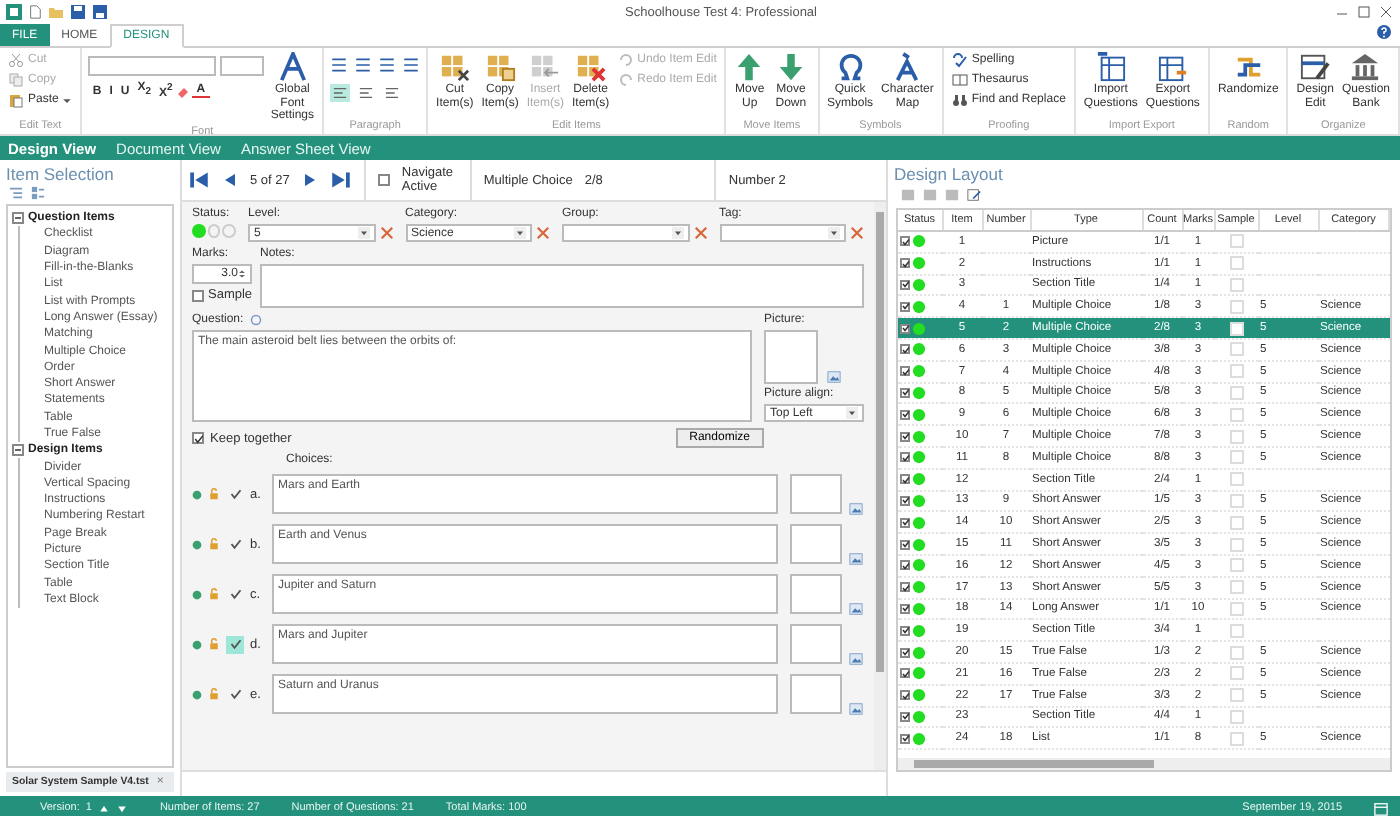 The height and width of the screenshot is (816, 1400). I want to click on maximize-icon, so click(1364, 12).